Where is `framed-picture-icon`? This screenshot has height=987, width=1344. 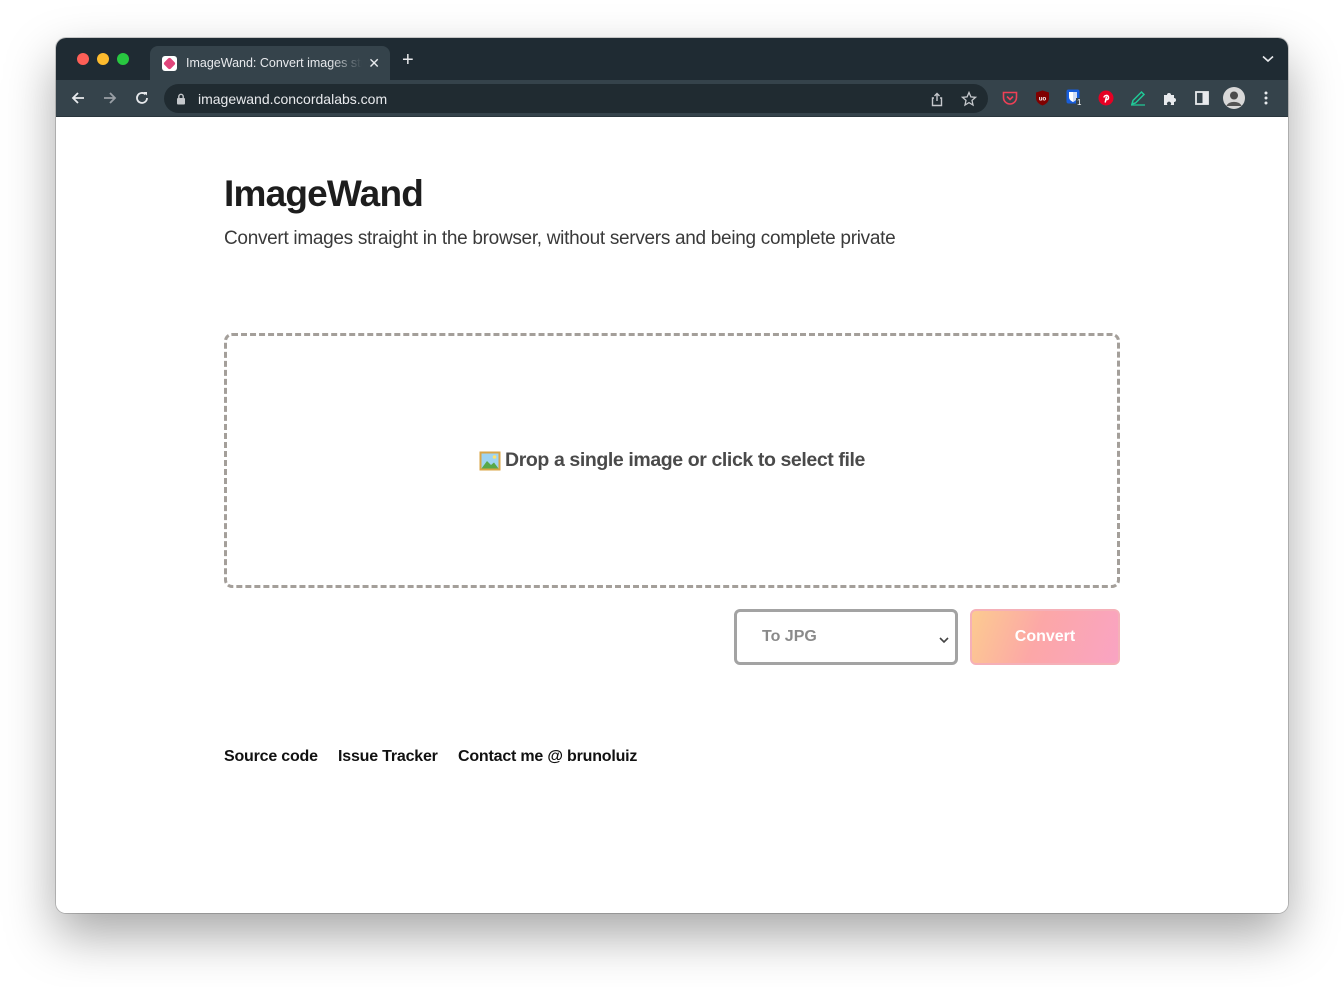 framed-picture-icon is located at coordinates (490, 461).